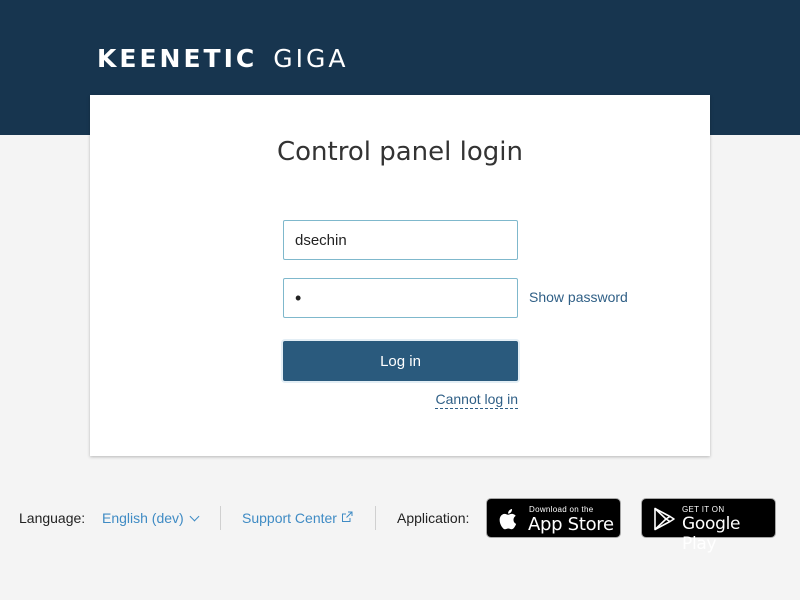 The height and width of the screenshot is (600, 800). What do you see at coordinates (711, 534) in the screenshot?
I see `google-play-big-text: Google Play` at bounding box center [711, 534].